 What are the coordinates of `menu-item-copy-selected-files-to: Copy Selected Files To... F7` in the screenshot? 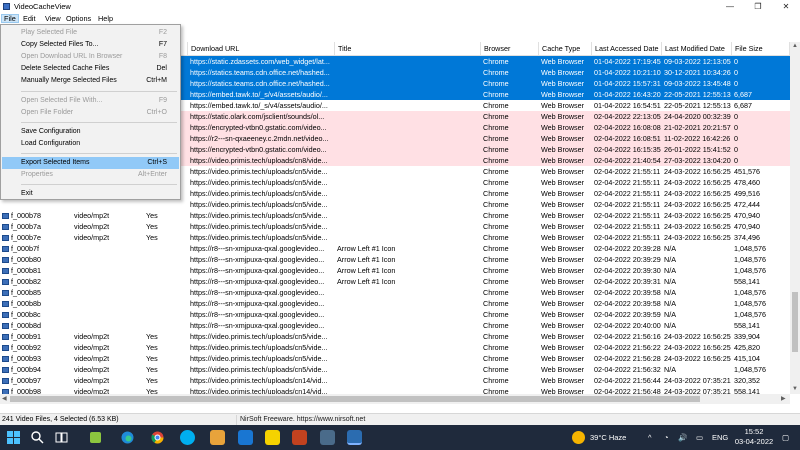 It's located at (90, 45).